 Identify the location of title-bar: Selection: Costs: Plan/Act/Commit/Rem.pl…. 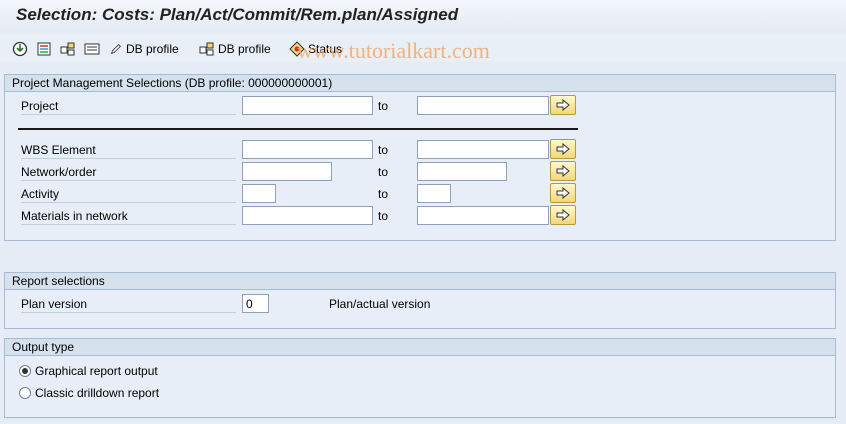
(423, 16).